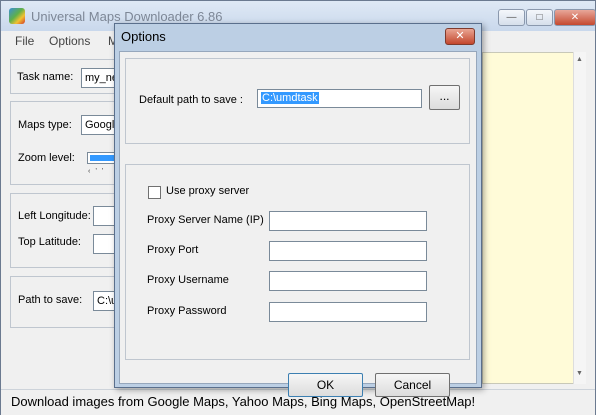 This screenshot has width=596, height=415. What do you see at coordinates (46, 158) in the screenshot?
I see `zoom-level-label: Zoom level:` at bounding box center [46, 158].